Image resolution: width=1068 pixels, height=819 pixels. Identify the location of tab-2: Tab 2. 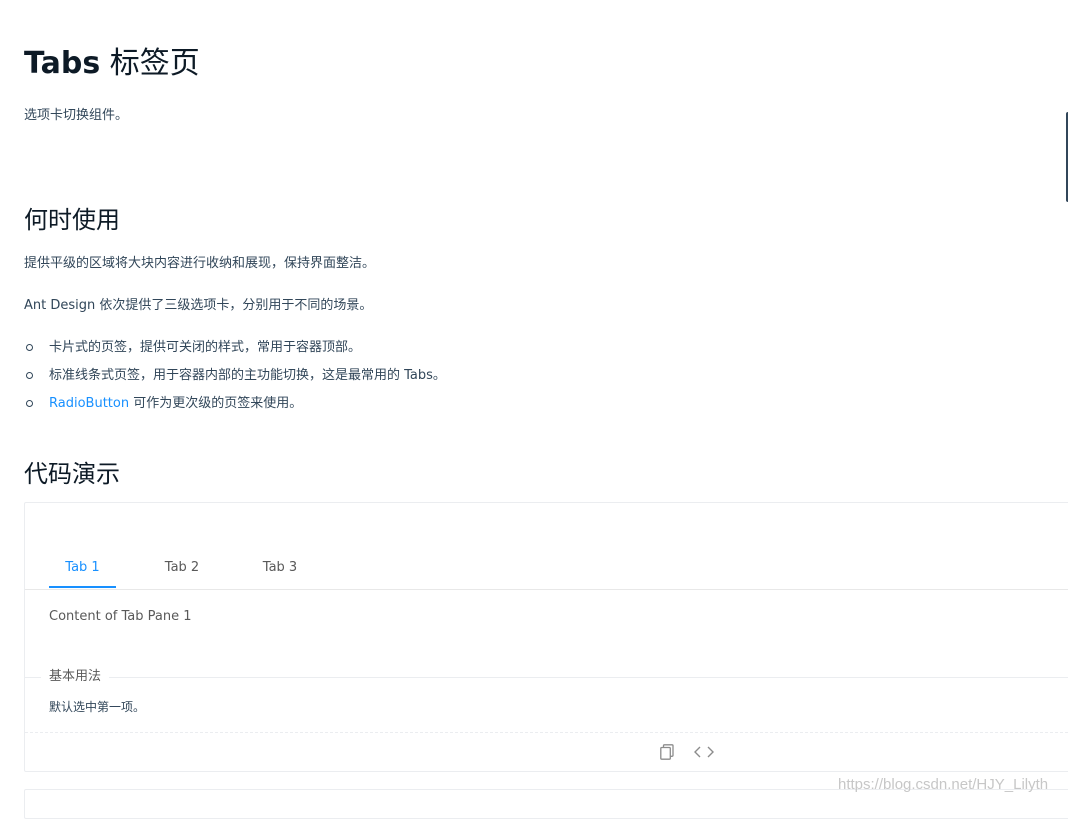
(182, 572).